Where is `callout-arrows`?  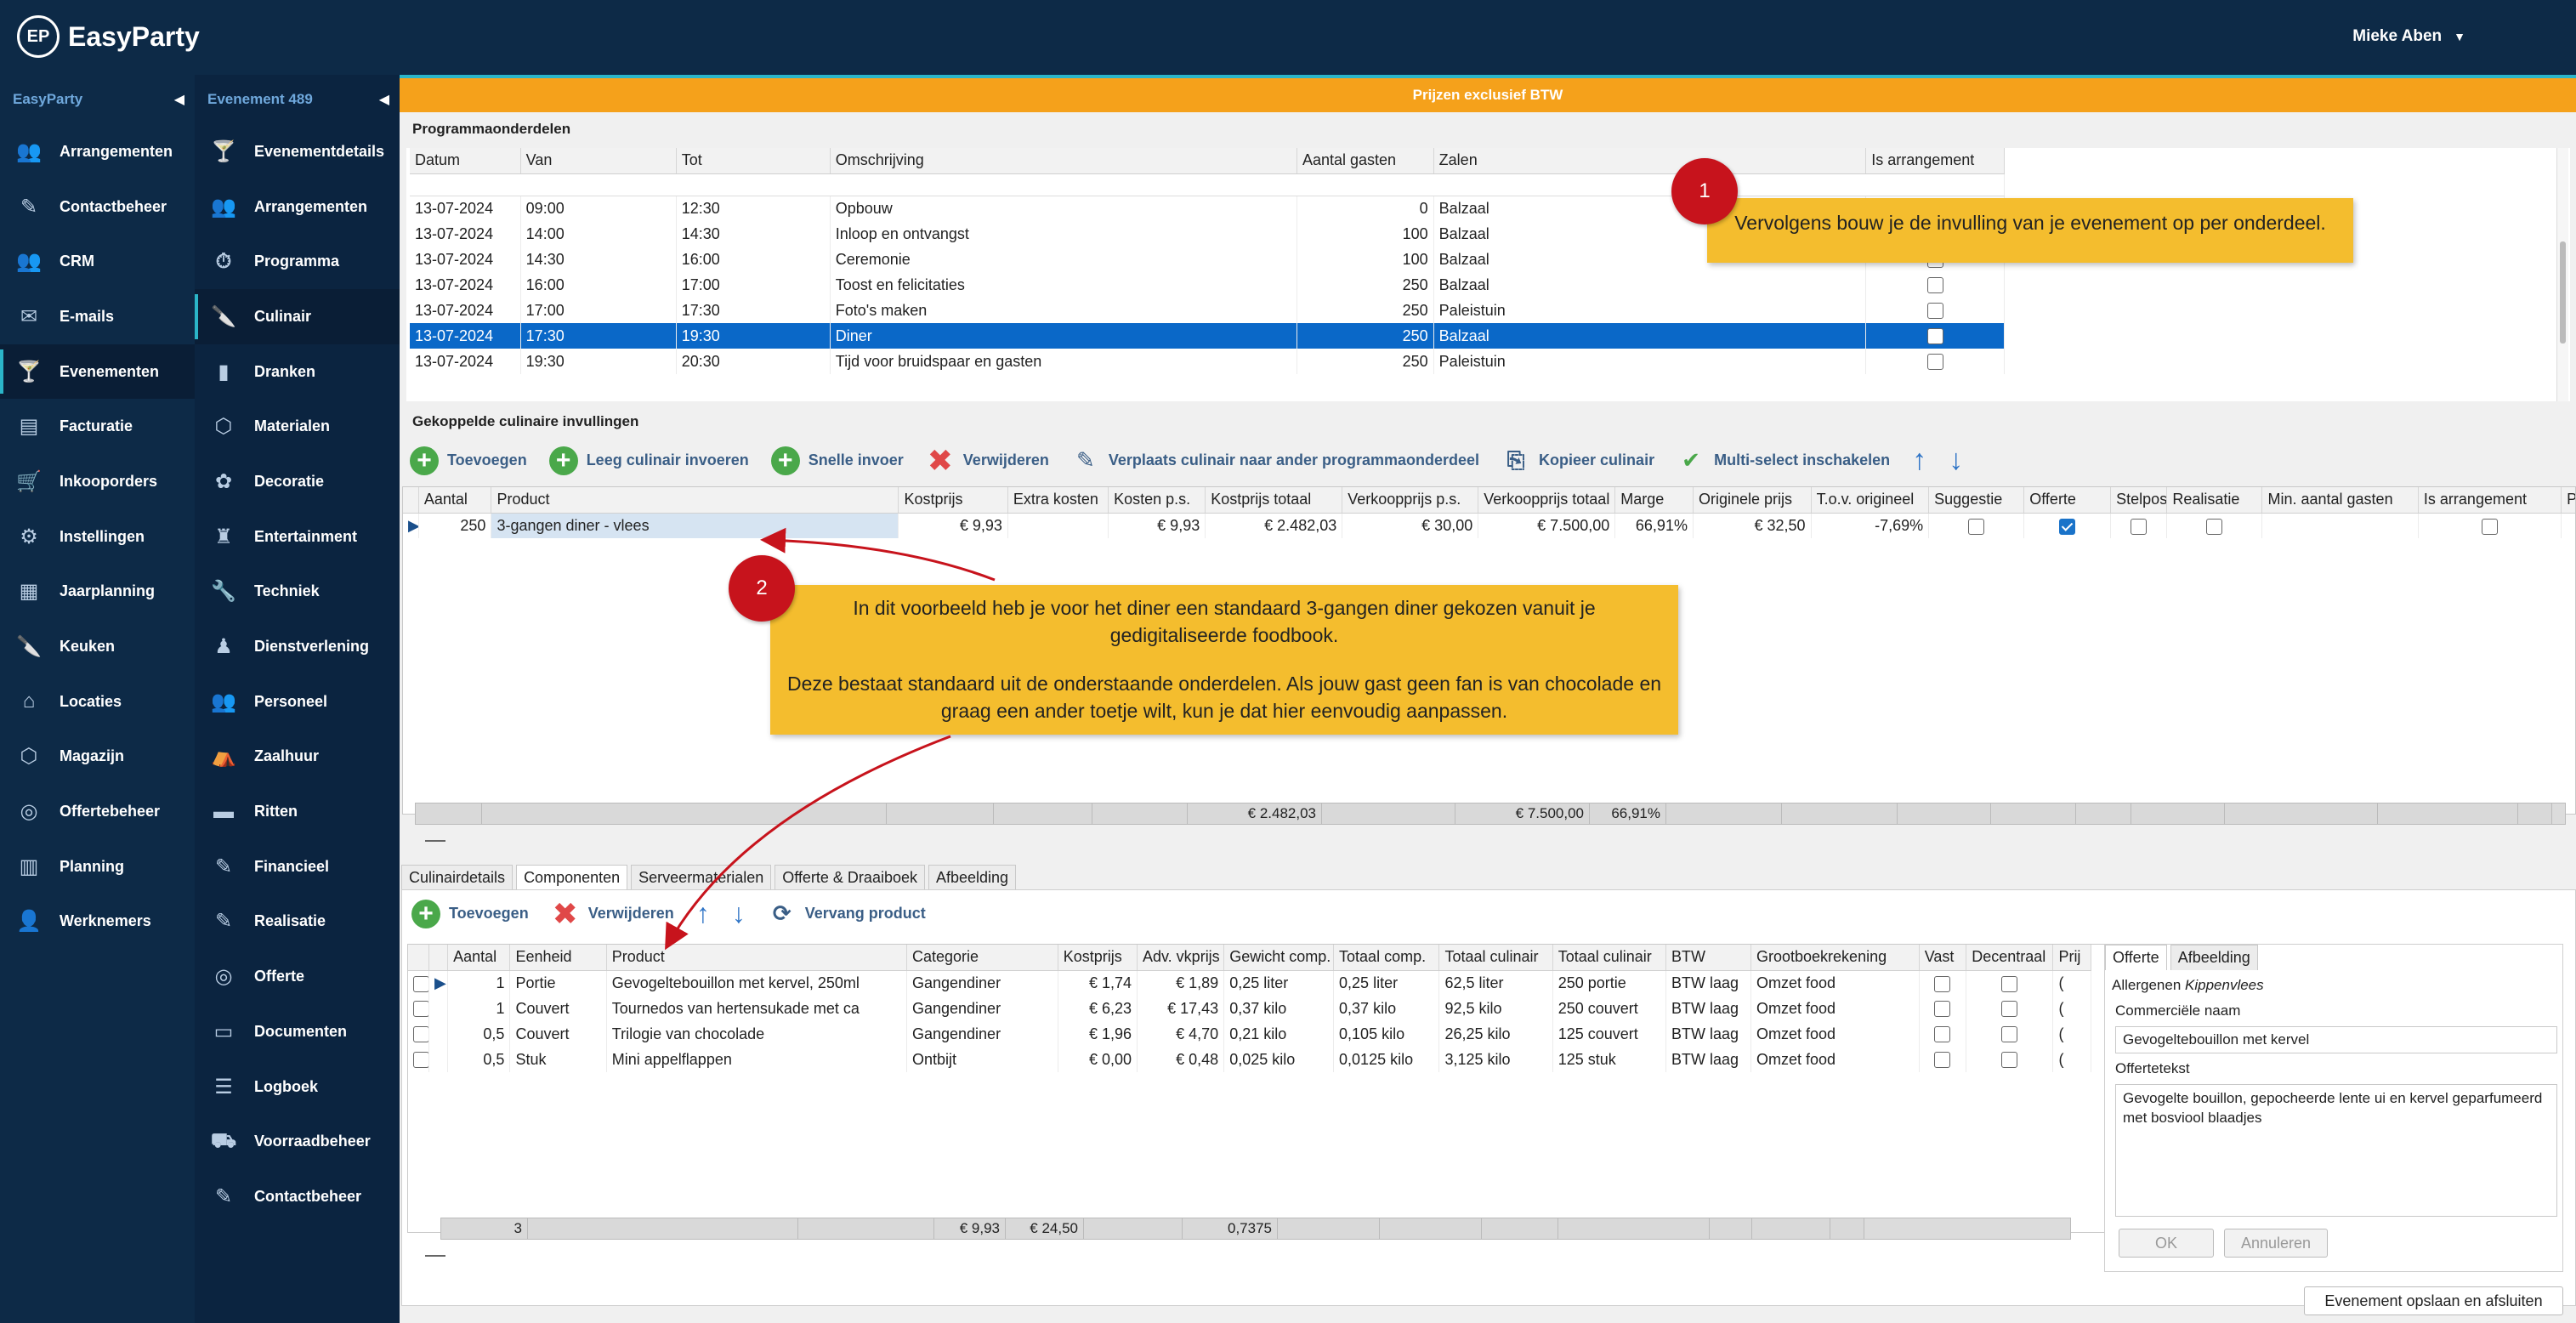 callout-arrows is located at coordinates (831, 739).